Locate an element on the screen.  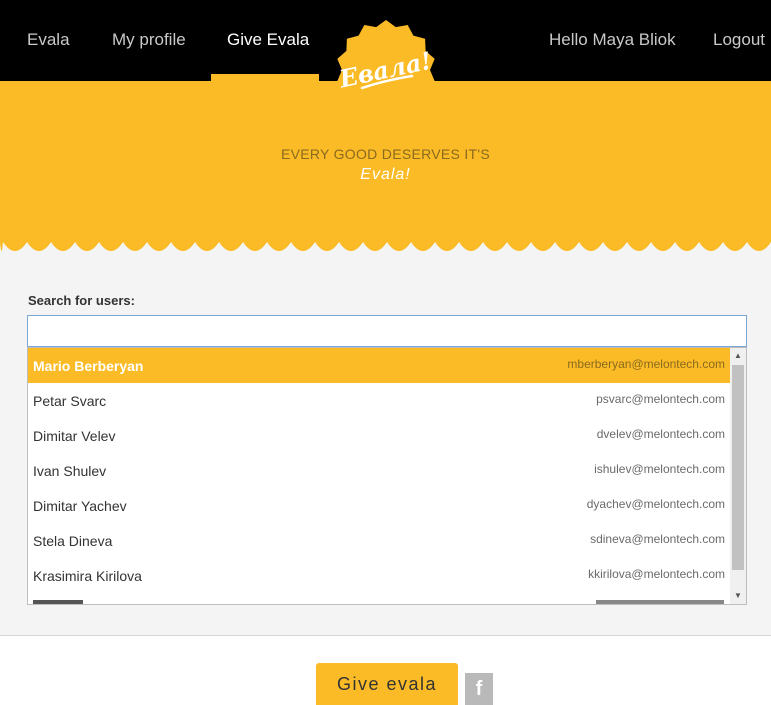
user-name: Stela Dineva is located at coordinates (73, 541).